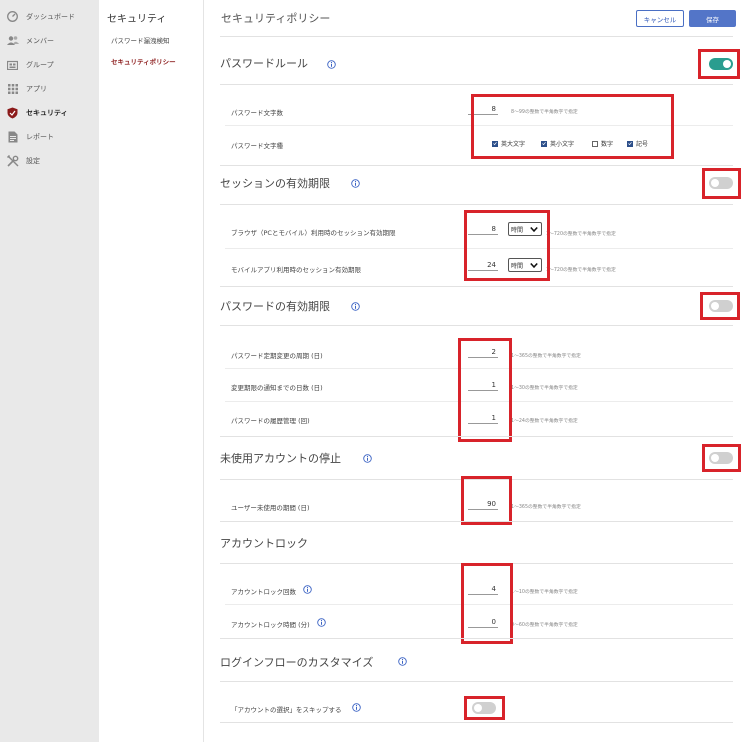  Describe the element at coordinates (36, 89) in the screenshot. I see `nav-label: アプリ` at that location.